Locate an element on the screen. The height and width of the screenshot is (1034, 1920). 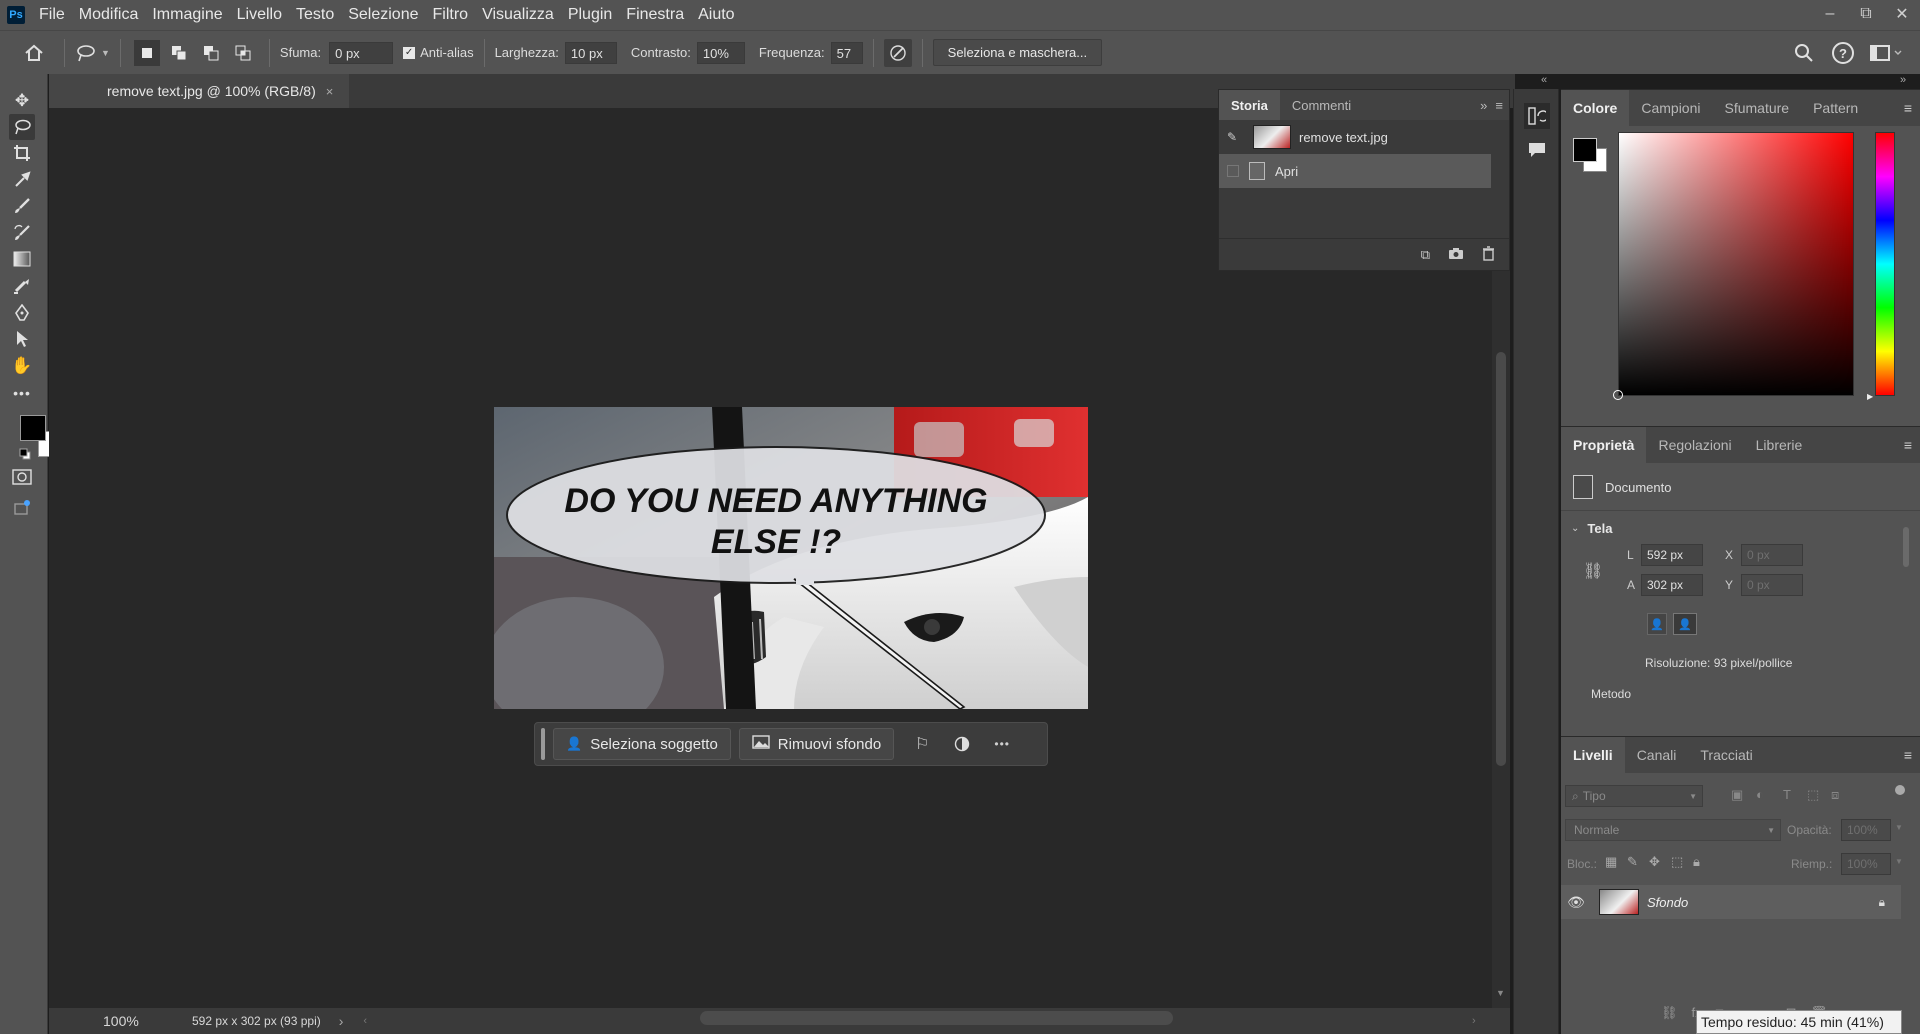
hue-slider is located at coordinates (1885, 264).